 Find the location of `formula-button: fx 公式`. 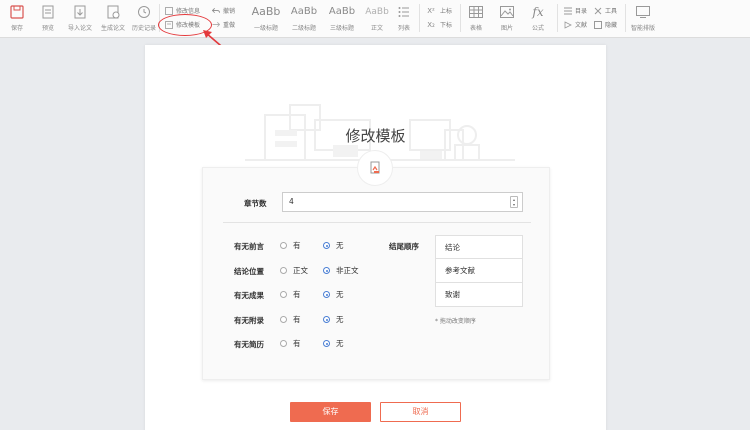

formula-button: fx 公式 is located at coordinates (538, 19).